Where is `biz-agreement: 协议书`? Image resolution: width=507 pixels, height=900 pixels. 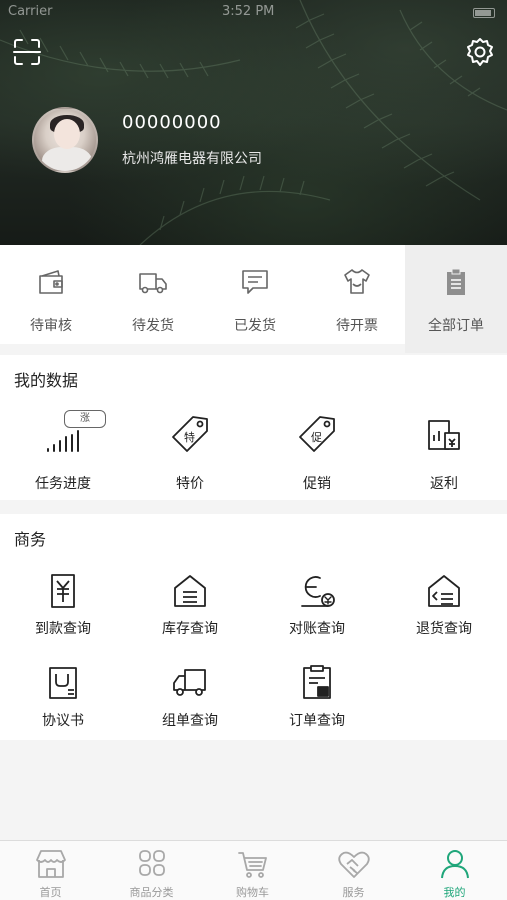
biz-agreement: 协议书 is located at coordinates (63, 699).